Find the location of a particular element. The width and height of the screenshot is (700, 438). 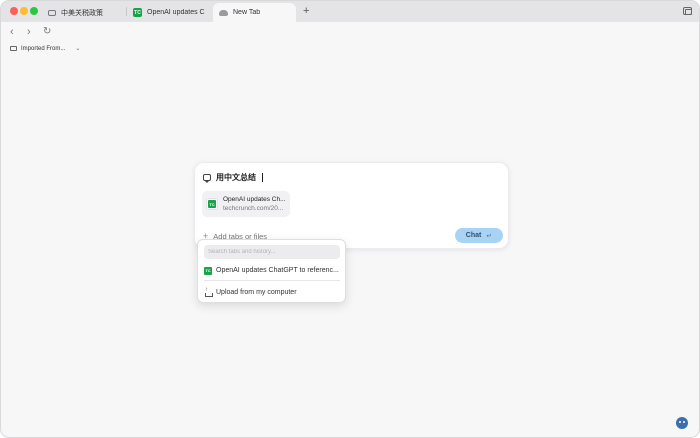

tab-openai-updates: TC OpenAI updates ChatG is located at coordinates (169, 12).